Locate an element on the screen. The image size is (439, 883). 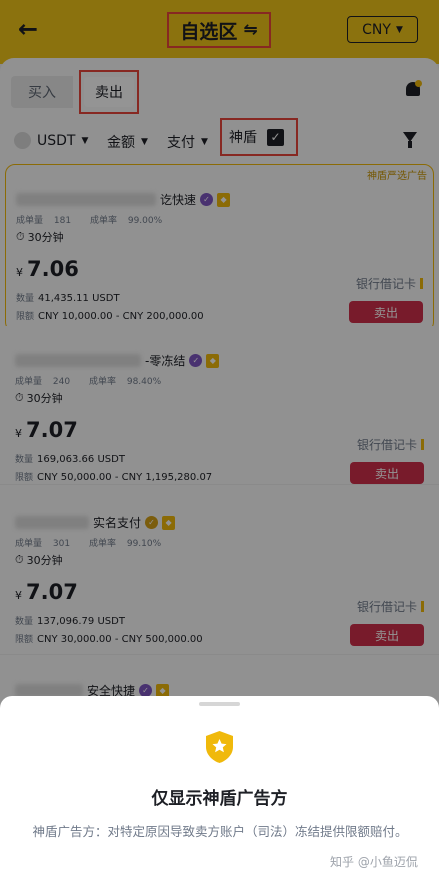
shield-star-icon is located at coordinates (219, 747).